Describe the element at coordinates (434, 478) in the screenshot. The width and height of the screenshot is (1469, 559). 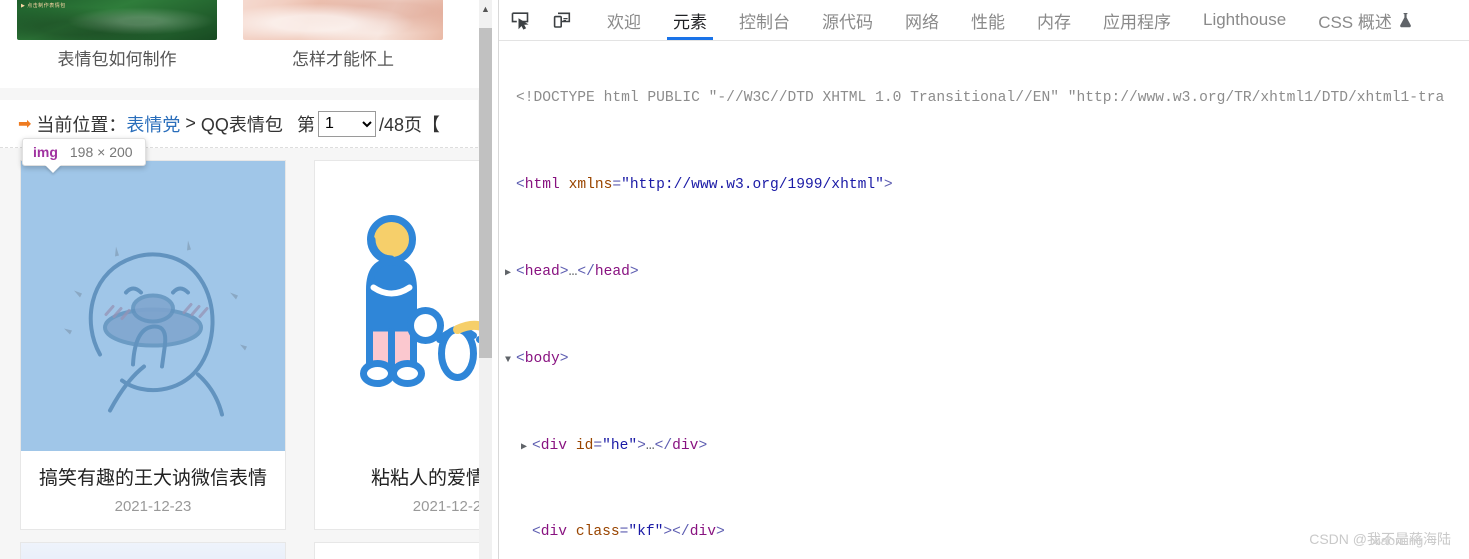
I see `card-title: 粘粘人的爱情专属` at that location.